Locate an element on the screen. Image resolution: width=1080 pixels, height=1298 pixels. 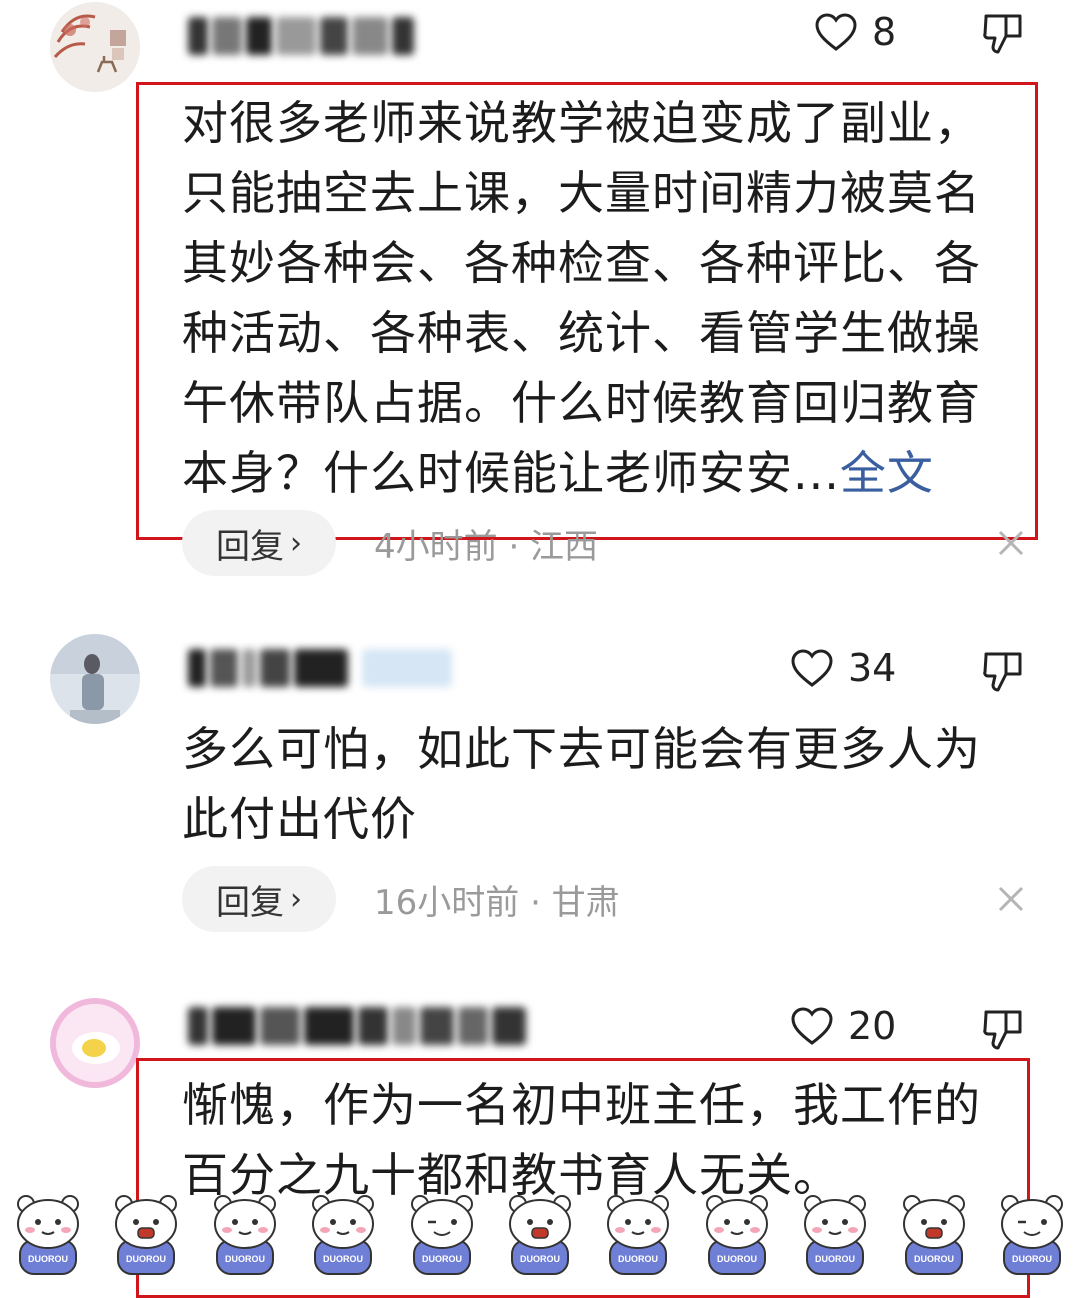
comment-meta: 4小时前 · 江西 is located at coordinates (486, 546).